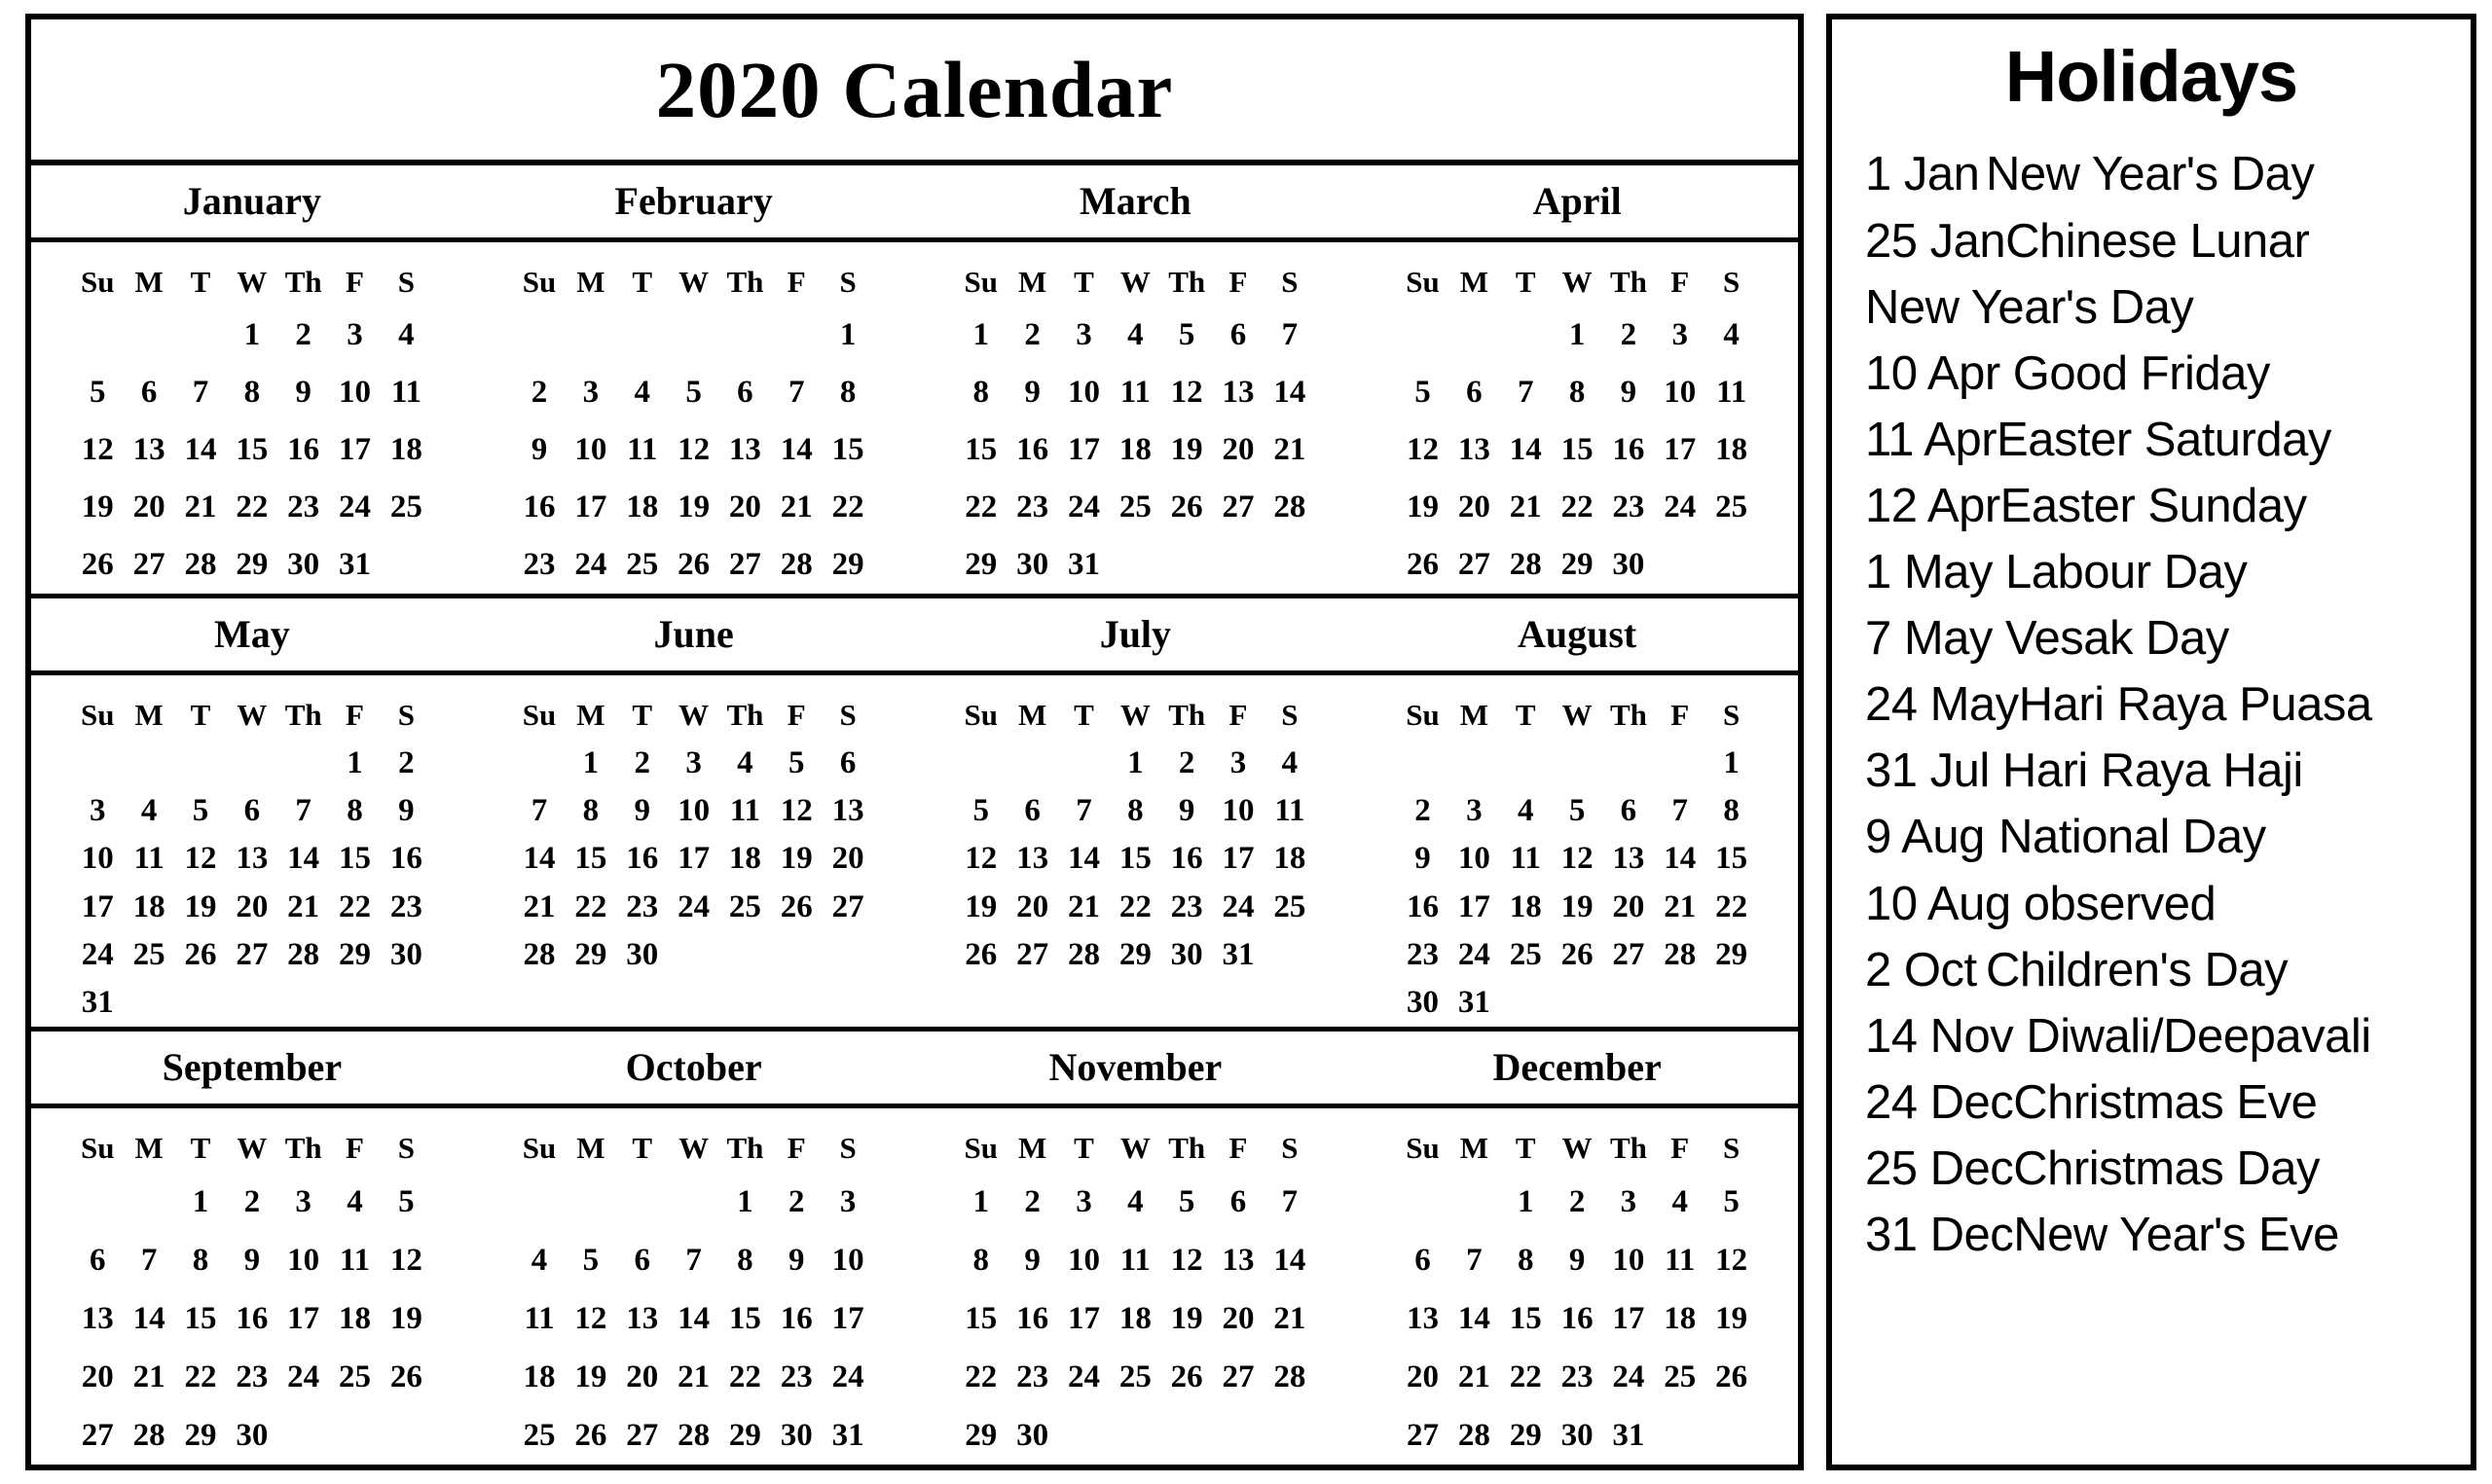 The image size is (2492, 1484). I want to click on day-cell: 22, so click(1526, 1377).